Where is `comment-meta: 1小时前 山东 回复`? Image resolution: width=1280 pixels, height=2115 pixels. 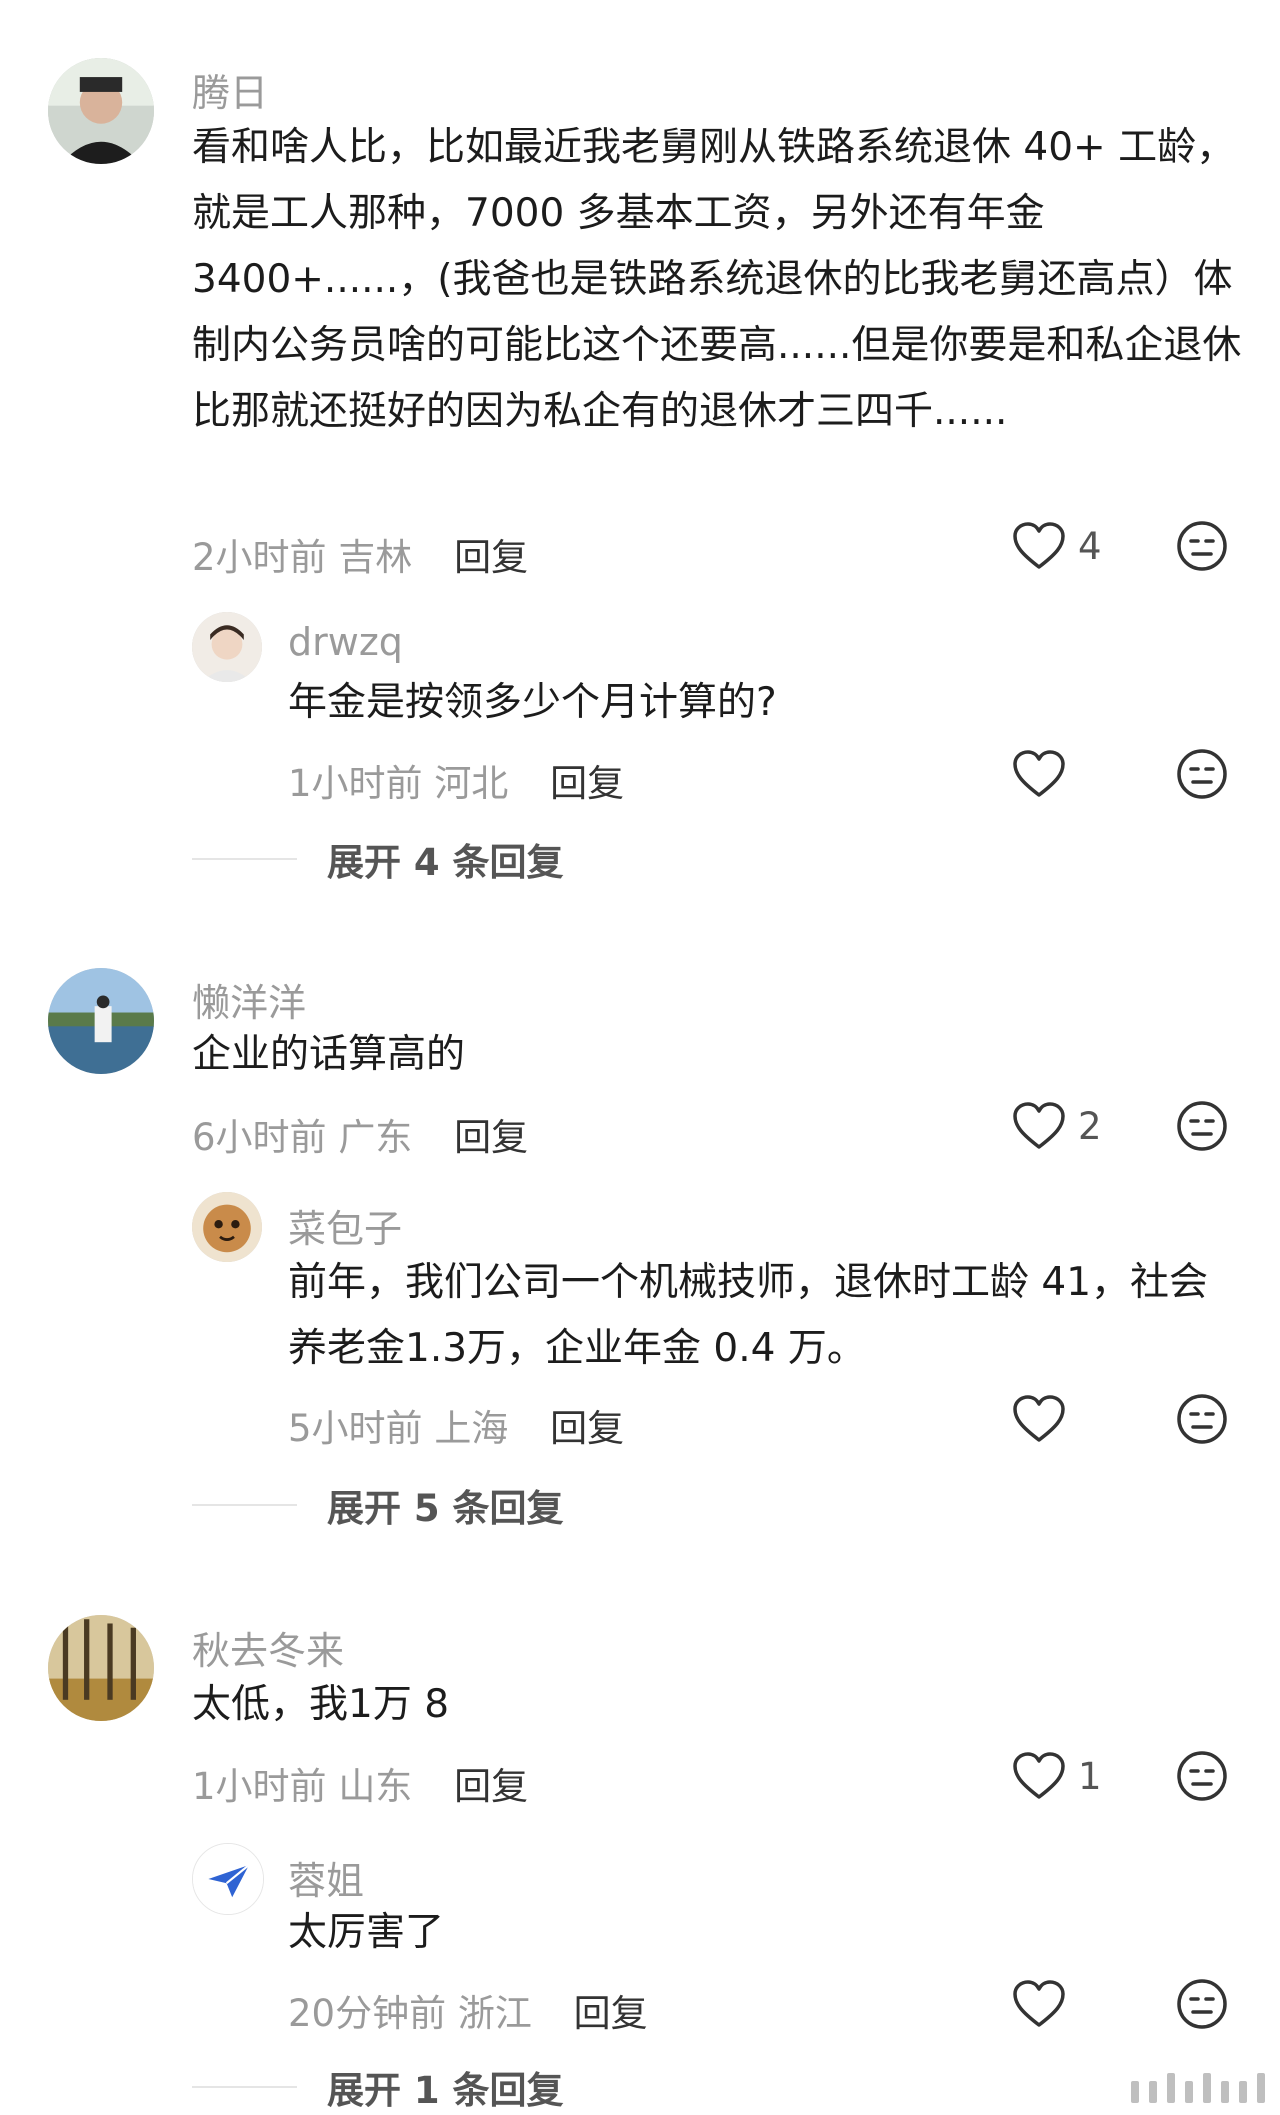 comment-meta: 1小时前 山东 回复 is located at coordinates (360, 1783).